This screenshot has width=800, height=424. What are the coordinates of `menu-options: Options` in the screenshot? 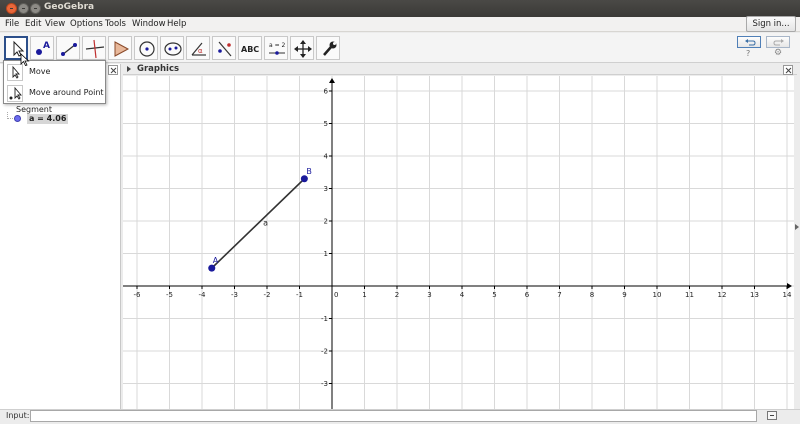 It's located at (86, 24).